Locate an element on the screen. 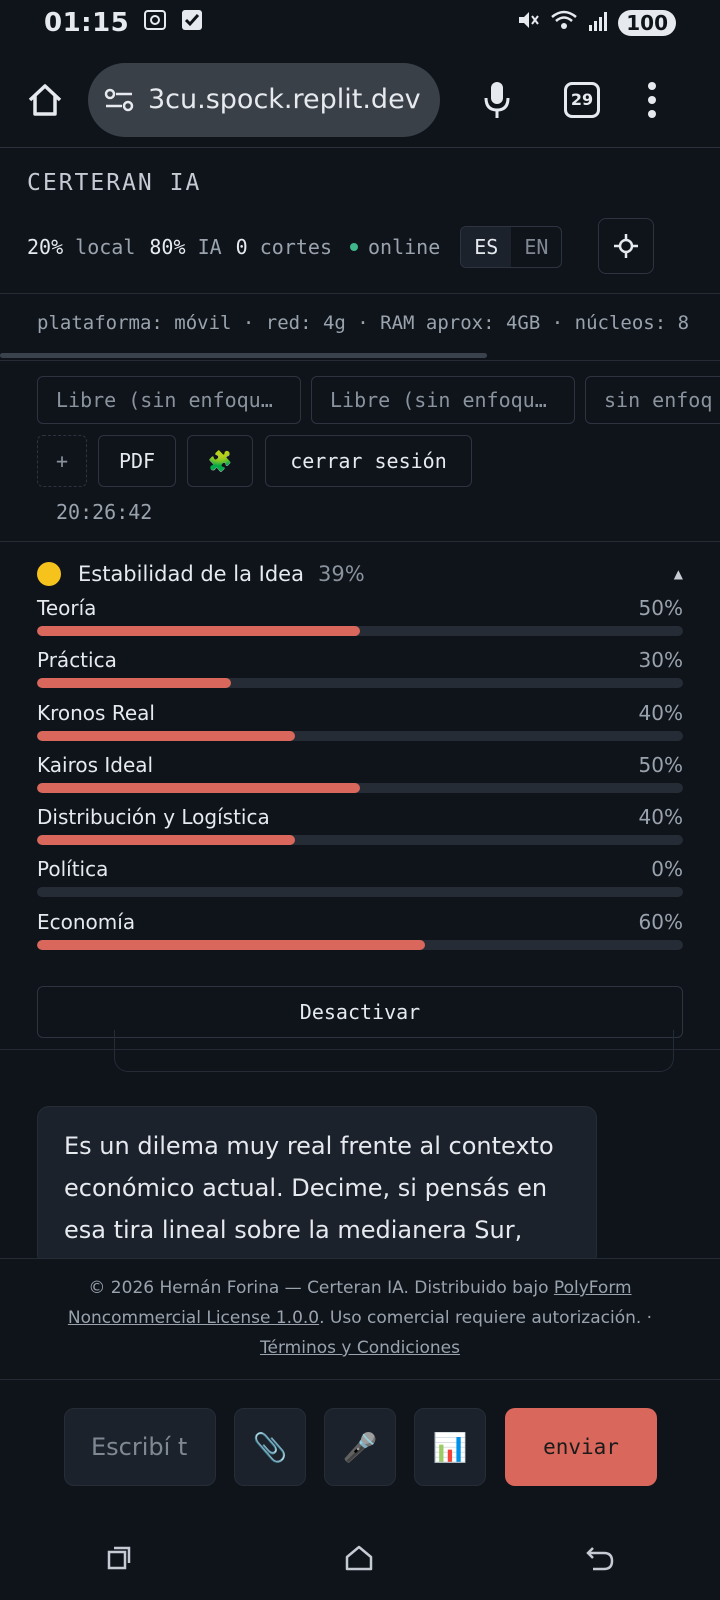  chart-button: 📊 is located at coordinates (450, 1447).